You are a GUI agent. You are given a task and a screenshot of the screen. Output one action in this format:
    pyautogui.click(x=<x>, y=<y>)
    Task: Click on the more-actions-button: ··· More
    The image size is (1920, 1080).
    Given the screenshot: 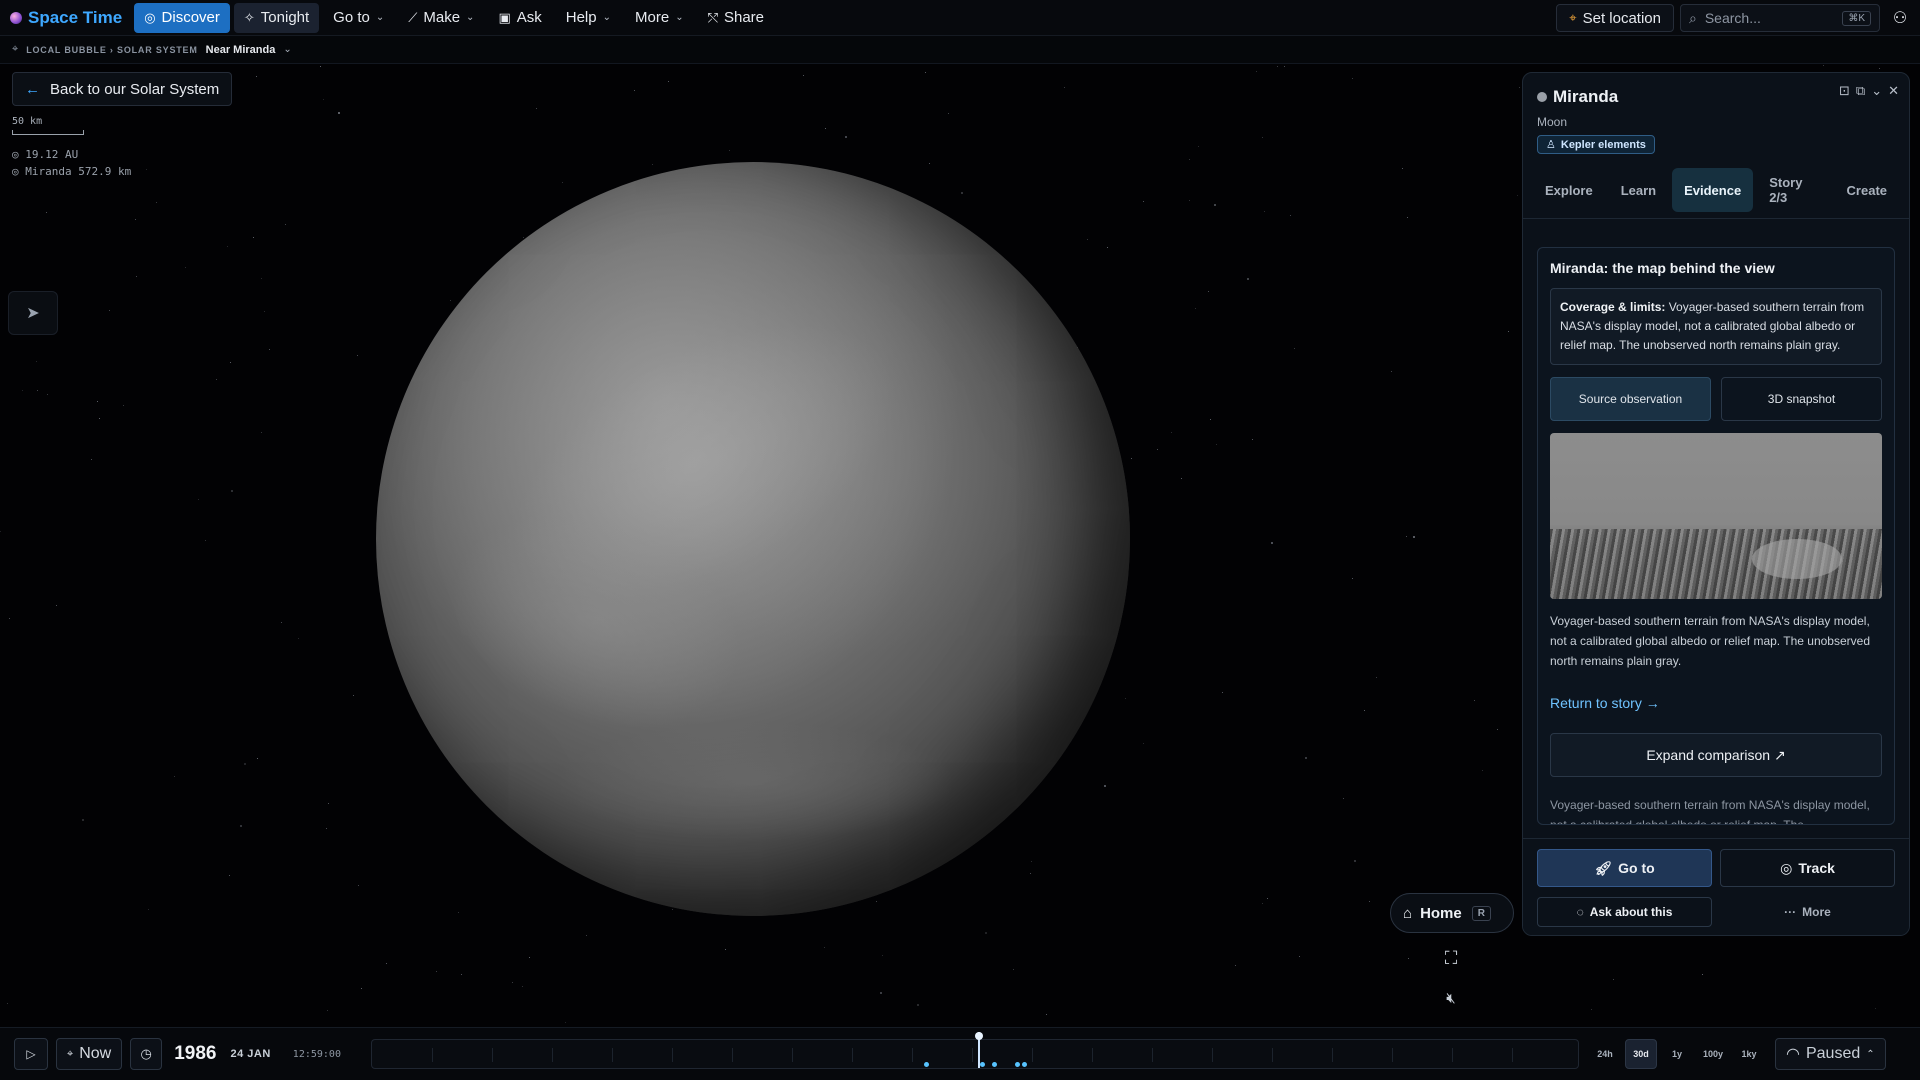 What is the action you would take?
    pyautogui.click(x=1807, y=912)
    